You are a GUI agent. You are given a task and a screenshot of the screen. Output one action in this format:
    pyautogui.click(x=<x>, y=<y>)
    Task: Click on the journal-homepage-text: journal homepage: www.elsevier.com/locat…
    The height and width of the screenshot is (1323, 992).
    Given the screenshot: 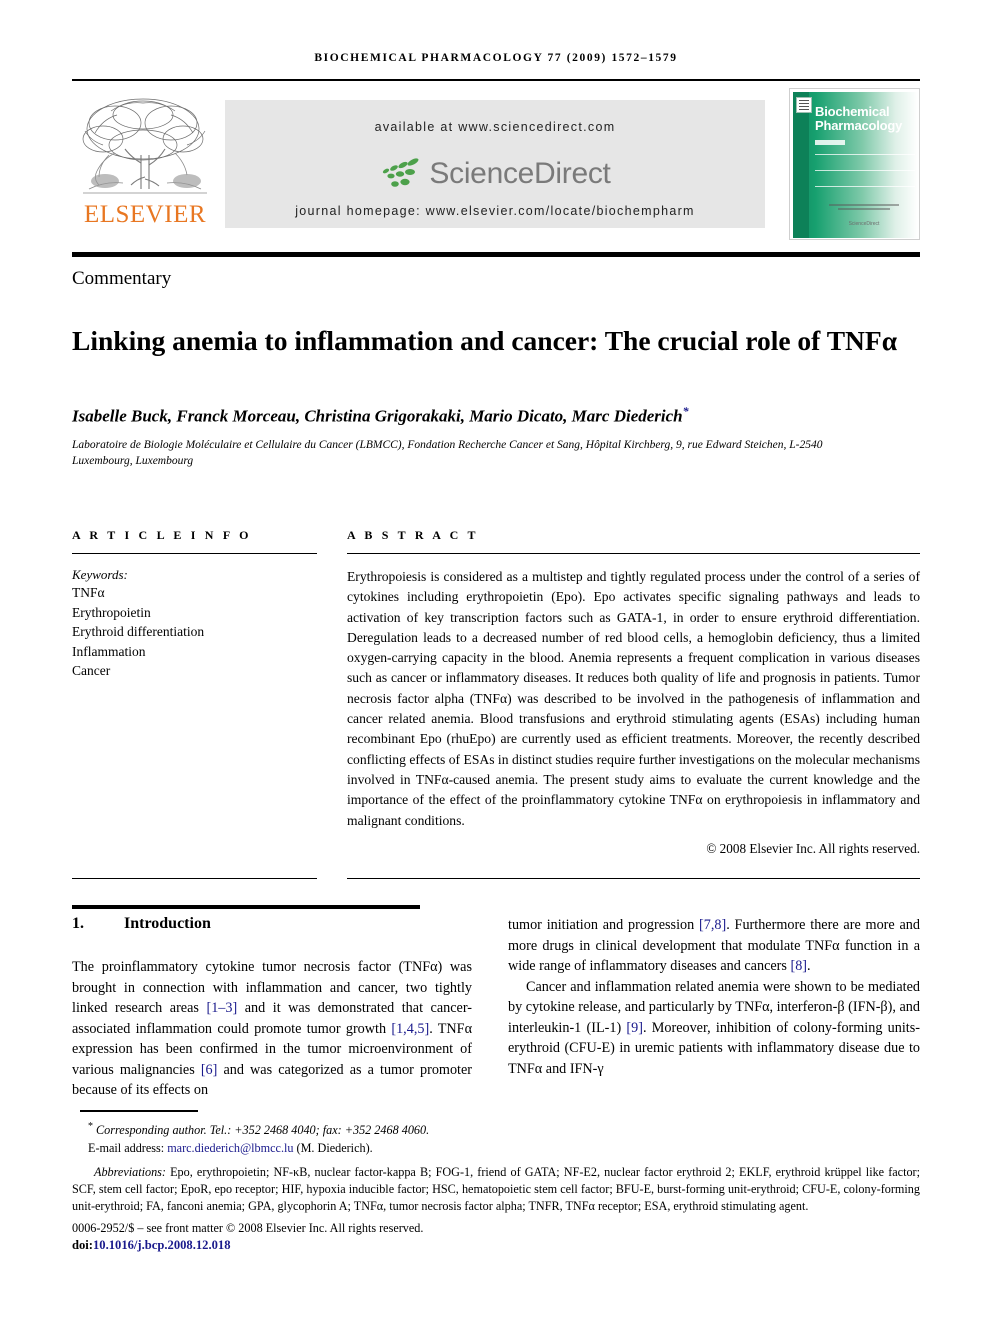 What is the action you would take?
    pyautogui.click(x=495, y=211)
    